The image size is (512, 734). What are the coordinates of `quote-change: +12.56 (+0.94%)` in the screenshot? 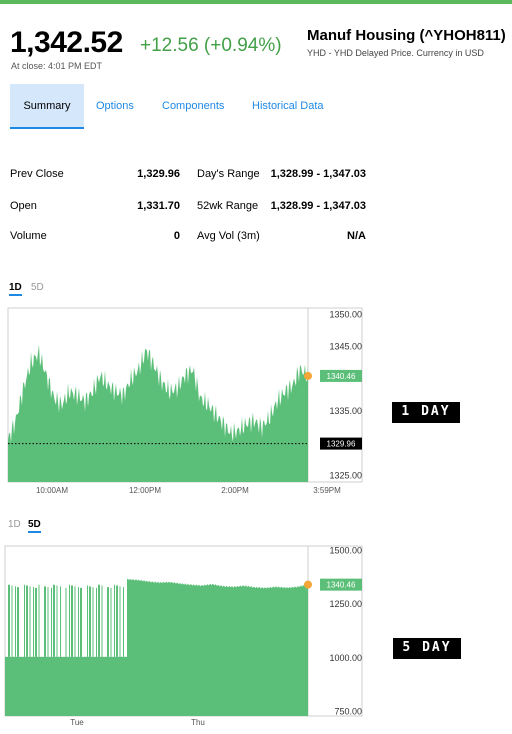 It's located at (211, 45).